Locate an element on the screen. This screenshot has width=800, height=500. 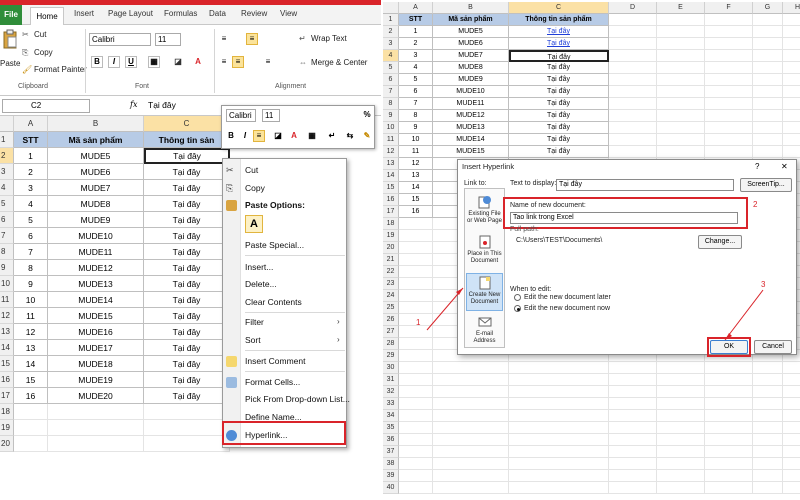
merge-center-button: Merge & Center is located at coordinates (339, 62).